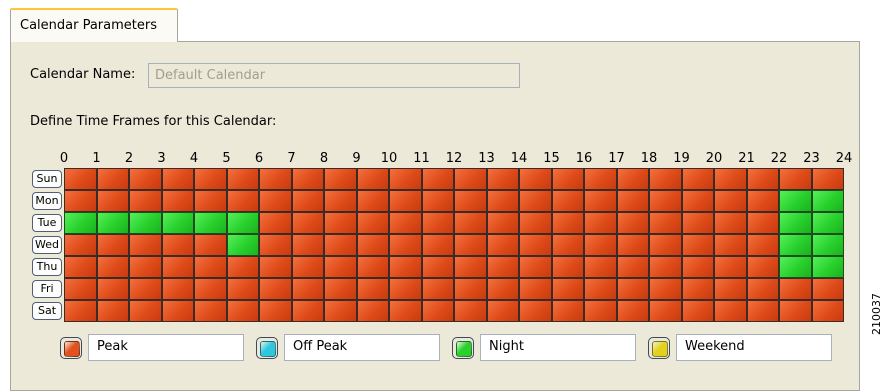 Image resolution: width=893 pixels, height=391 pixels. Describe the element at coordinates (47, 201) in the screenshot. I see `day-button-mon: Mon` at that location.